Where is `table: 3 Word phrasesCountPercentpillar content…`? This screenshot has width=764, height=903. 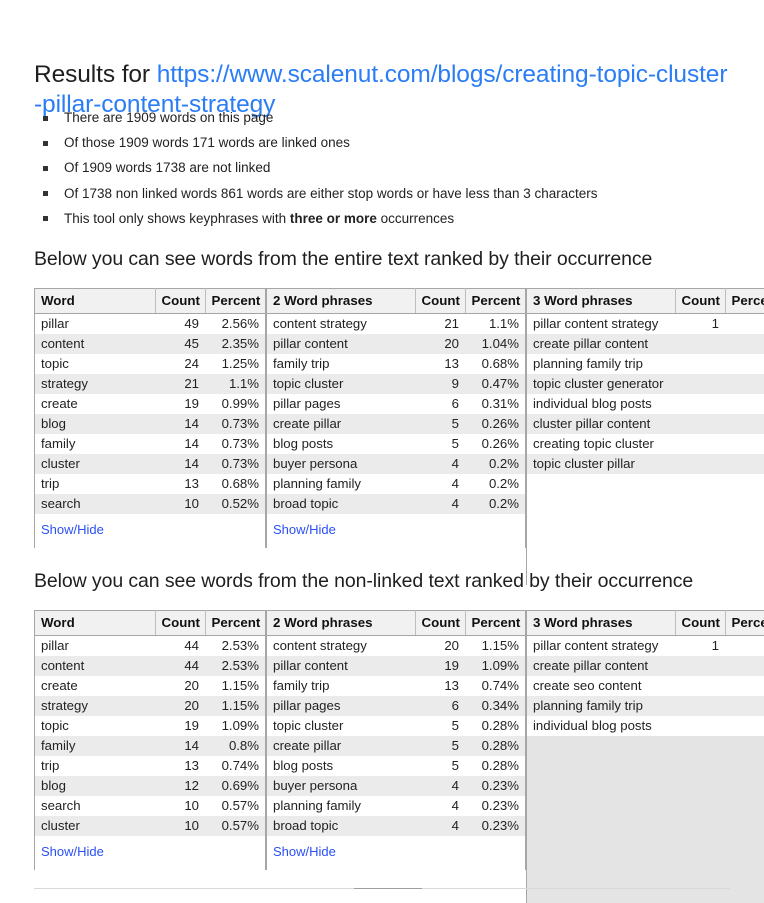
table: 3 Word phrasesCountPercentpillar content… is located at coordinates (645, 381).